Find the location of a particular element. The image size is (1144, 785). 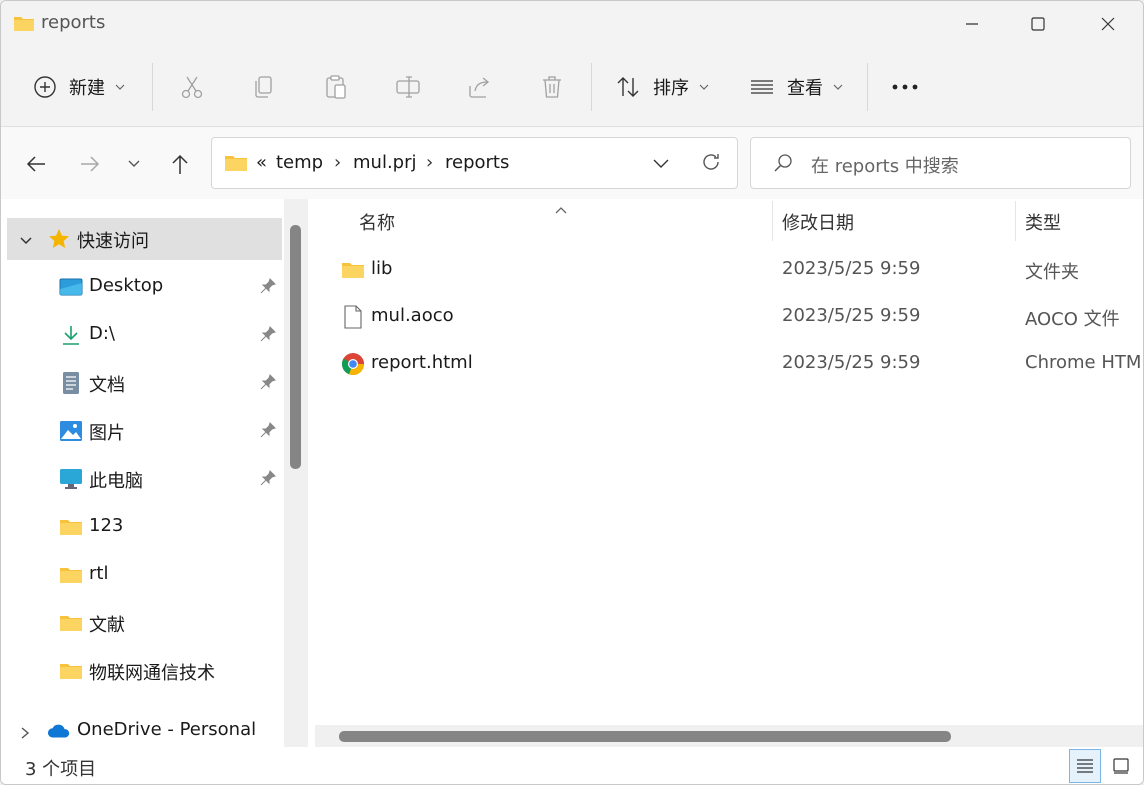

item-count: 3 个项目 is located at coordinates (61, 769).